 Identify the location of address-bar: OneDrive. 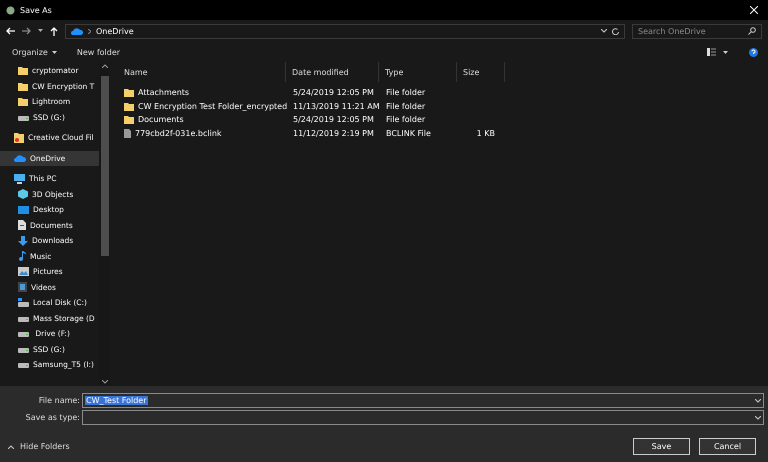
(345, 31).